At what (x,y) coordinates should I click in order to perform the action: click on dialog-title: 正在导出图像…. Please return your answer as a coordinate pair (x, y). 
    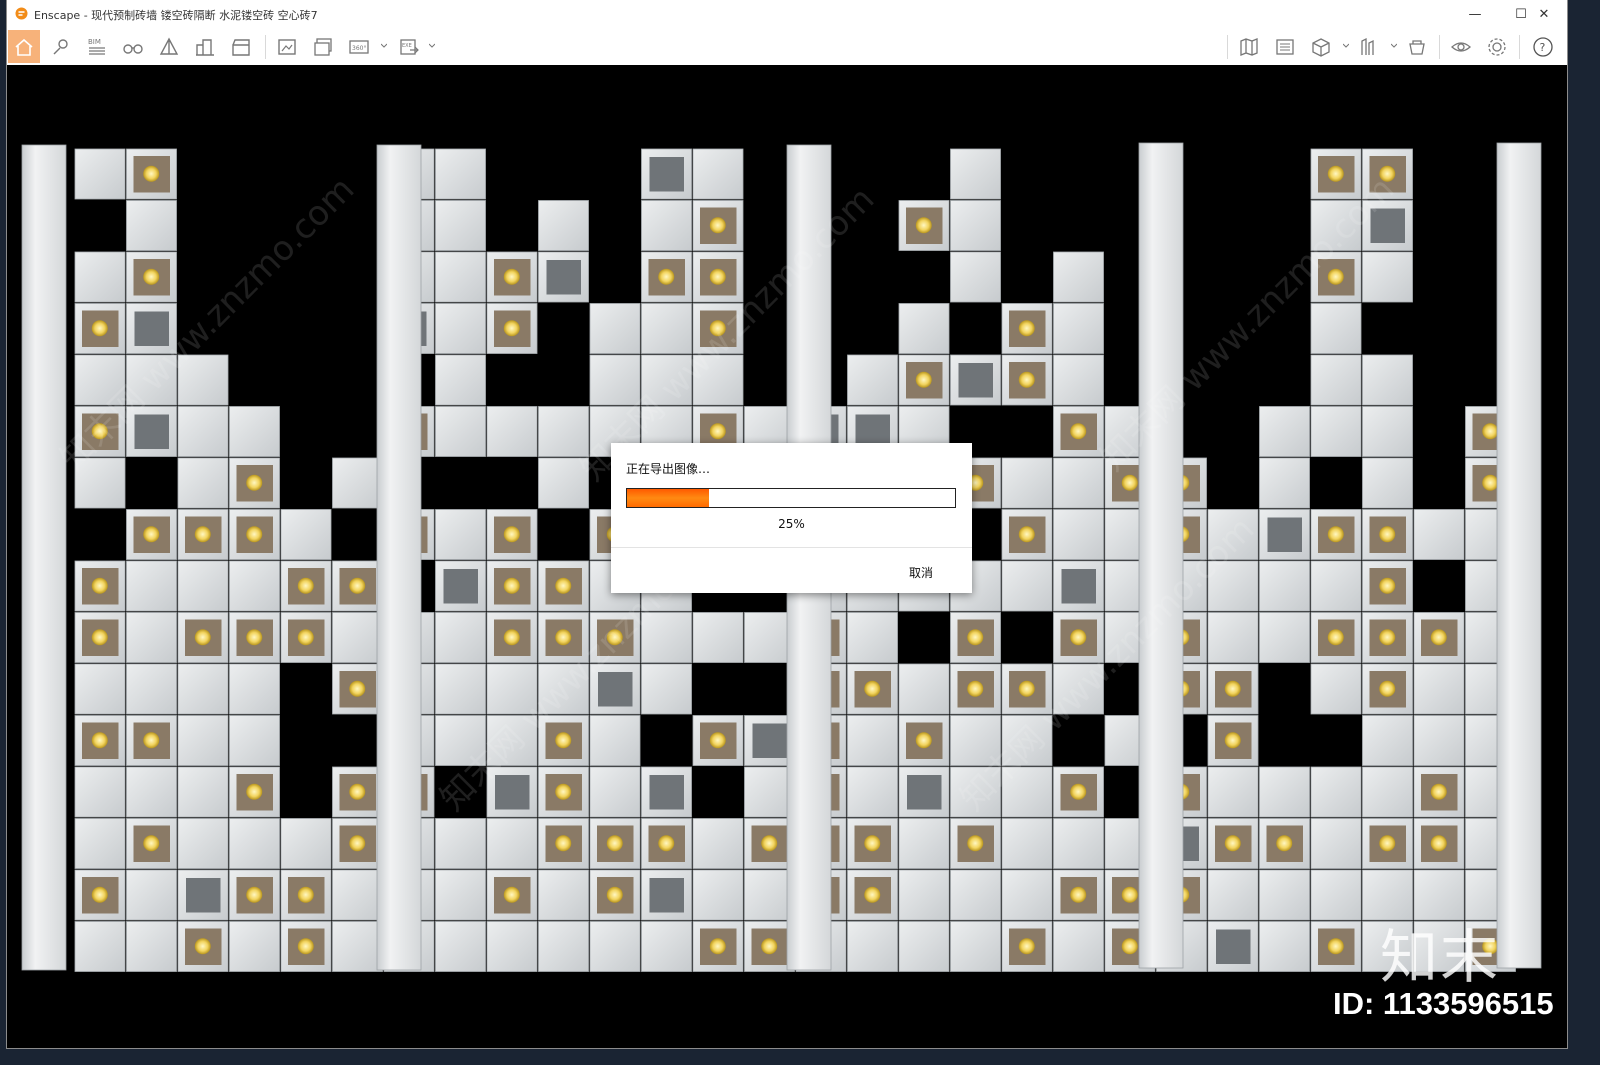
    Looking at the image, I should click on (668, 469).